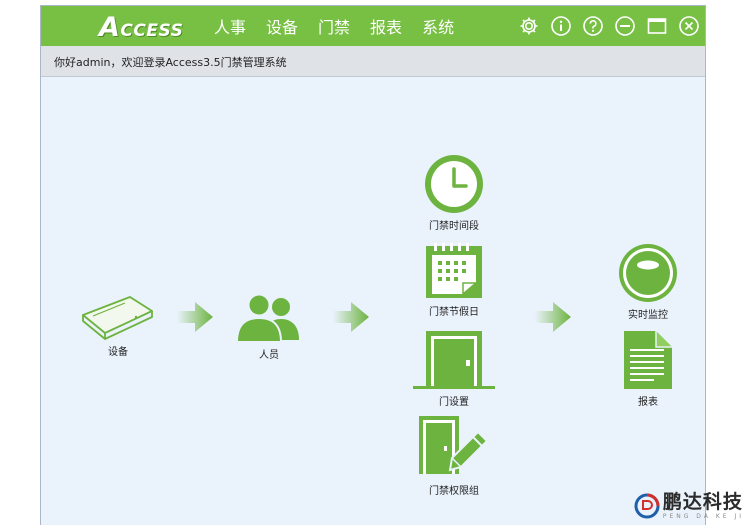 This screenshot has height=525, width=750. What do you see at coordinates (438, 26) in the screenshot?
I see `menu-system: 系统` at bounding box center [438, 26].